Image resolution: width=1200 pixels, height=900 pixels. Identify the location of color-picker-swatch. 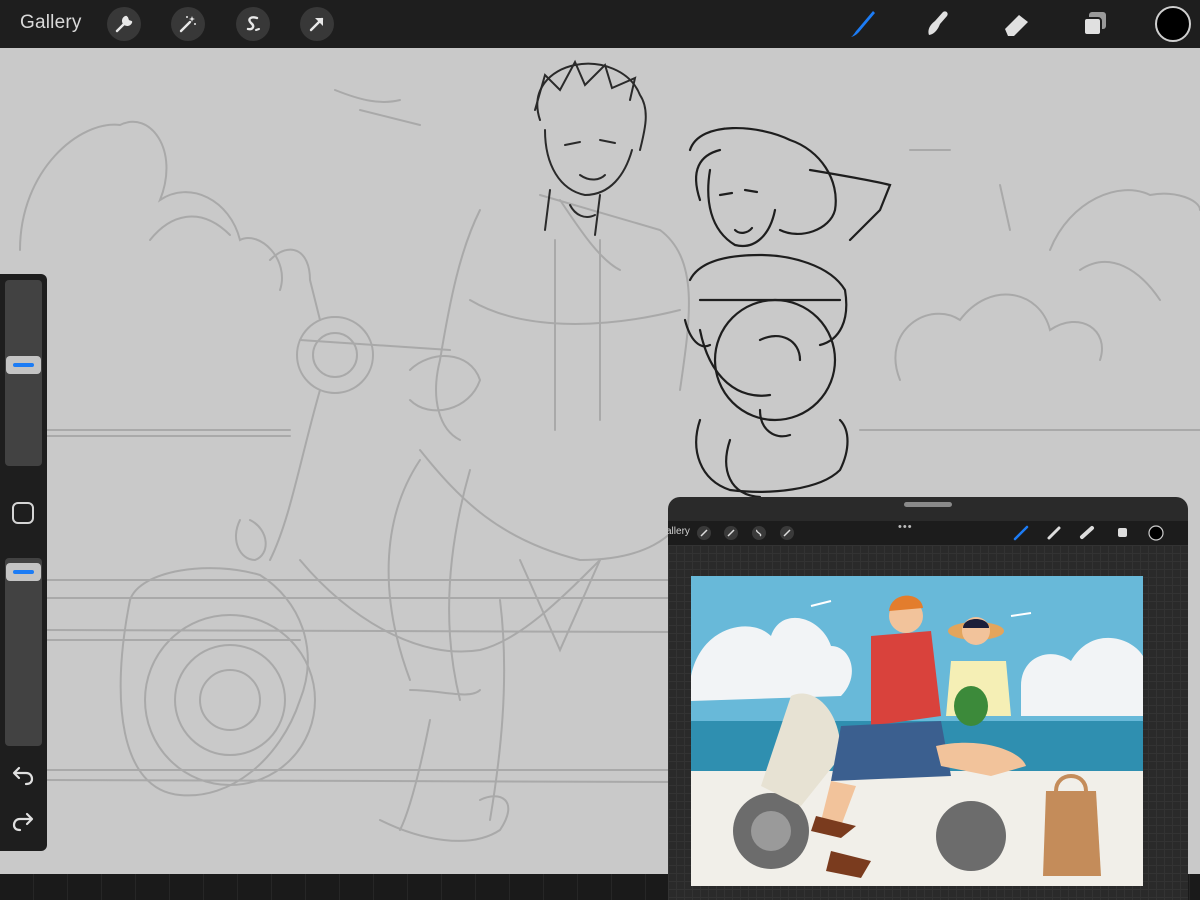
(1173, 24).